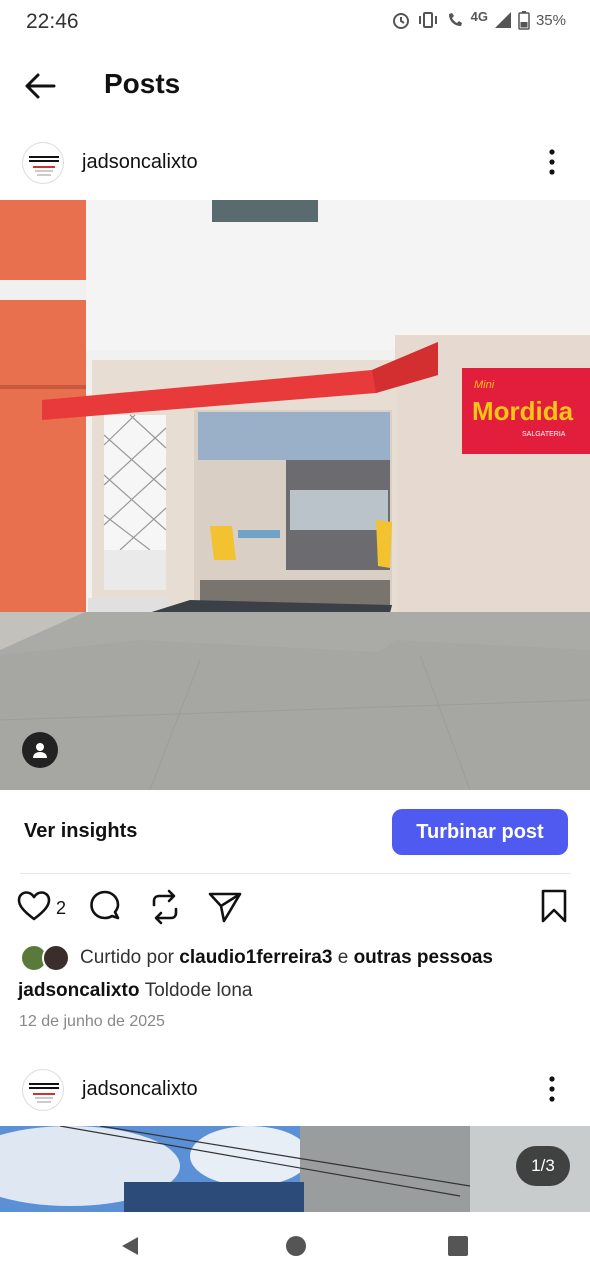  I want to click on heart-icon, so click(34, 906).